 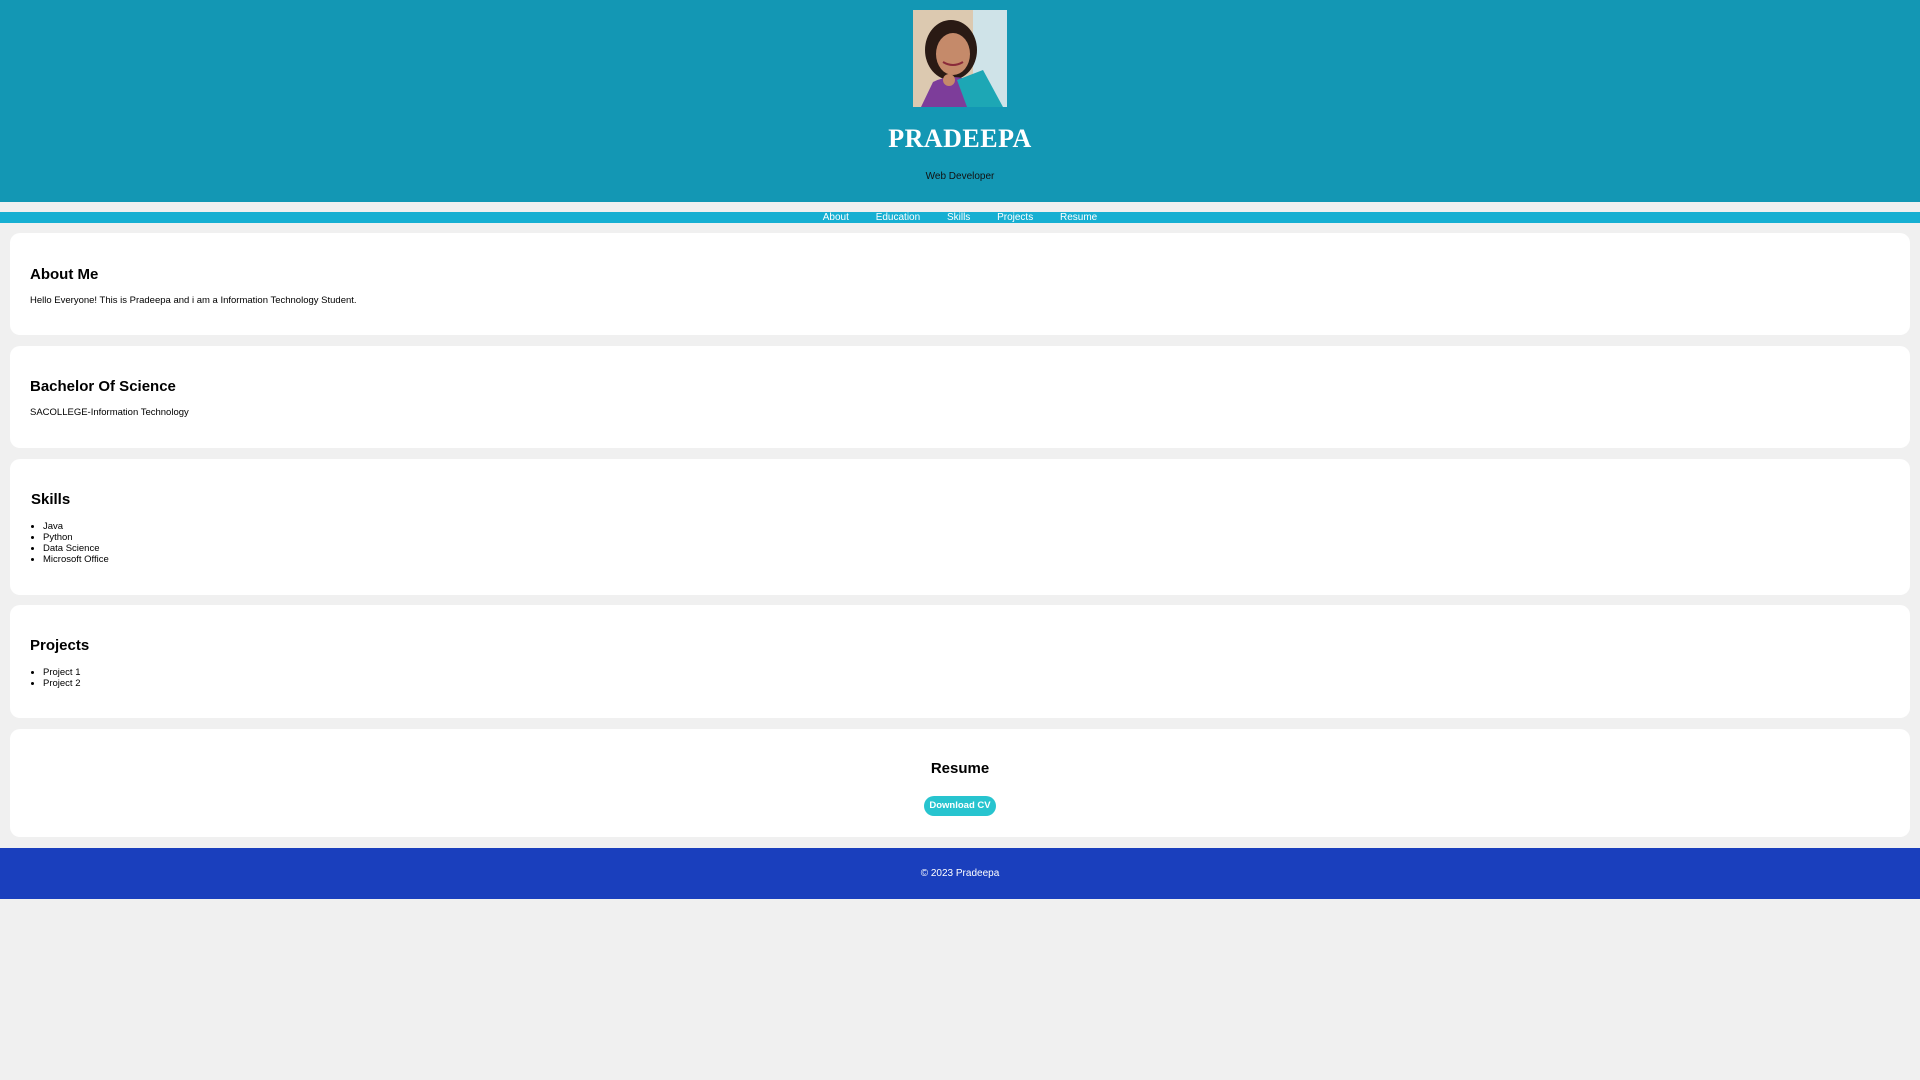 I want to click on projects-list: Project 1 Project 2, so click(x=55, y=678).